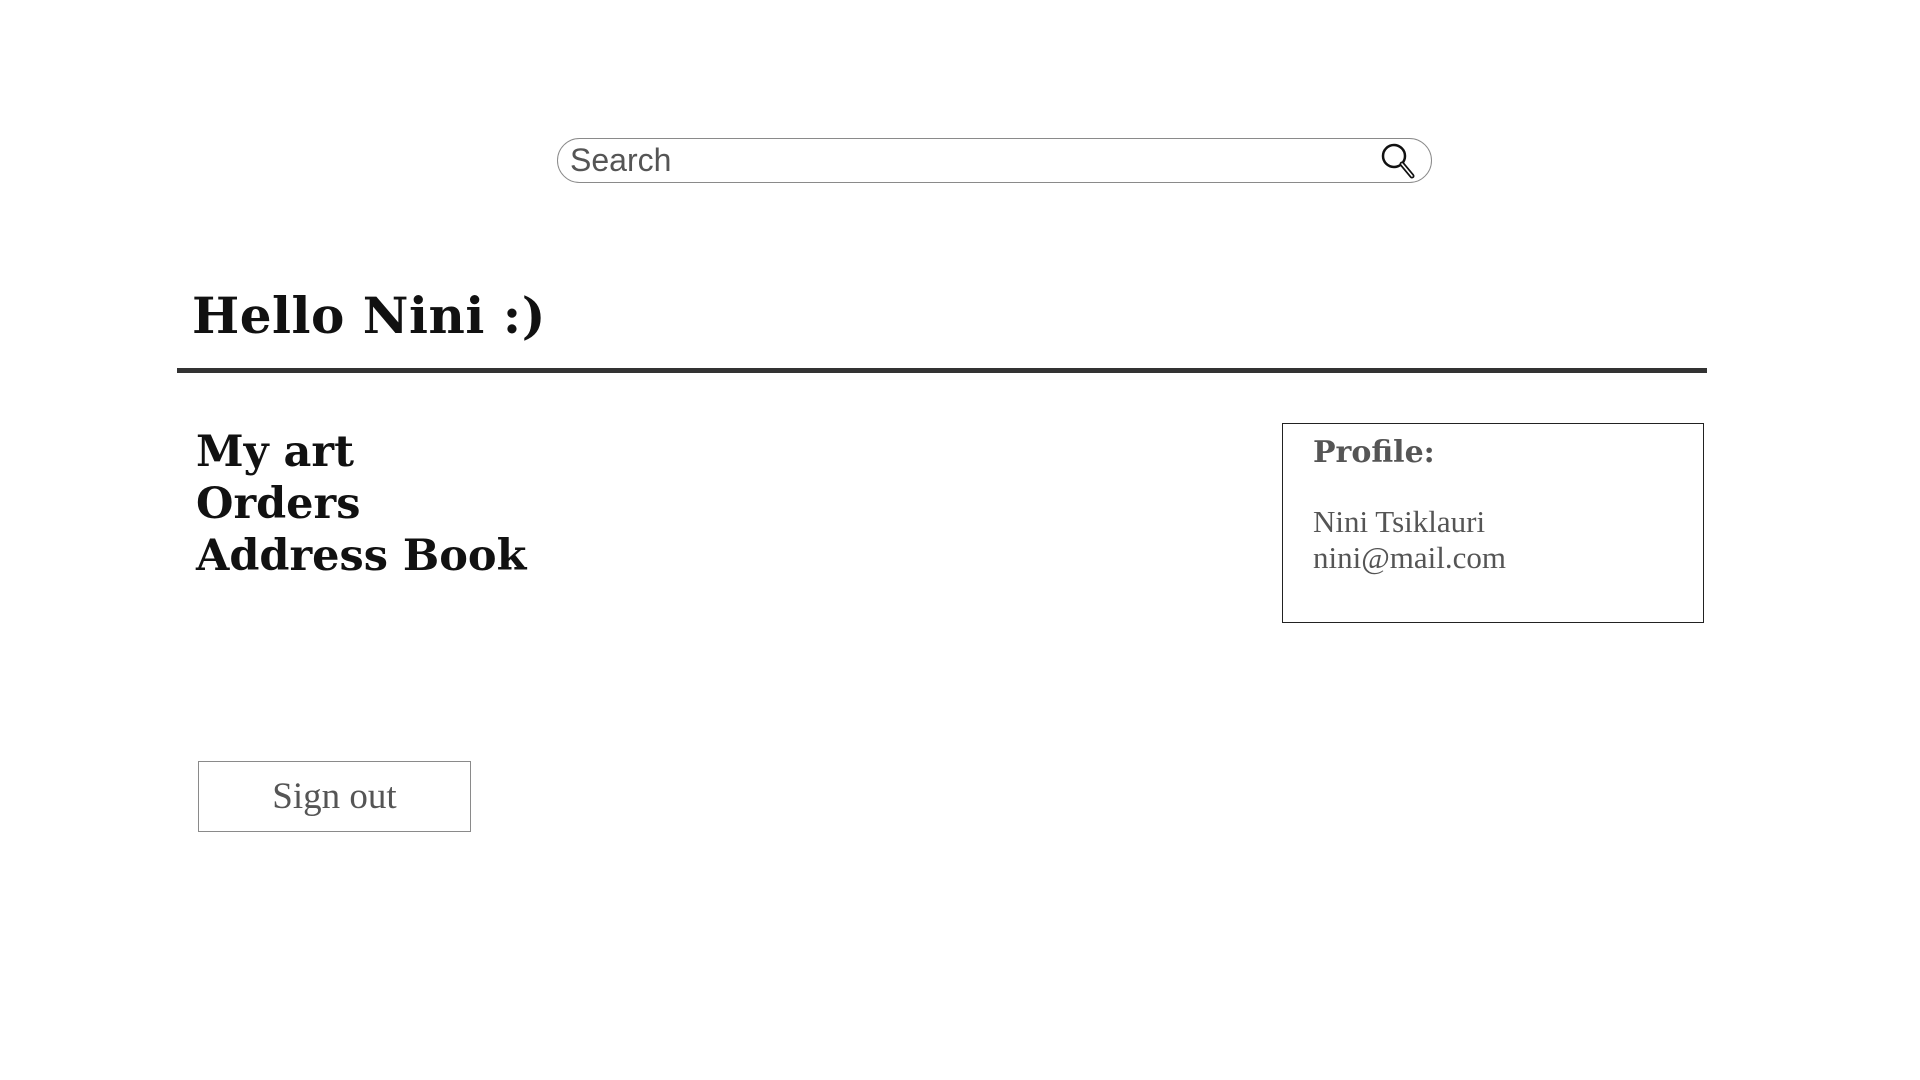 Image resolution: width=1920 pixels, height=1080 pixels. Describe the element at coordinates (942, 370) in the screenshot. I see `header-divider` at that location.